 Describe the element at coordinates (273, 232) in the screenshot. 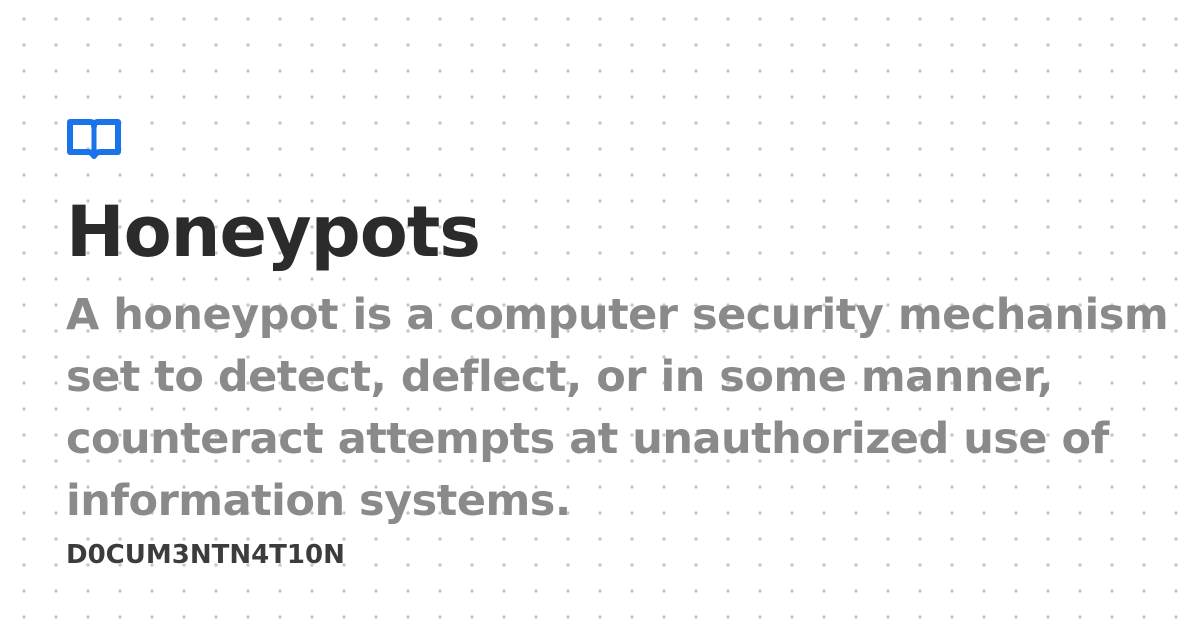

I see `page-title: Honeypots` at that location.